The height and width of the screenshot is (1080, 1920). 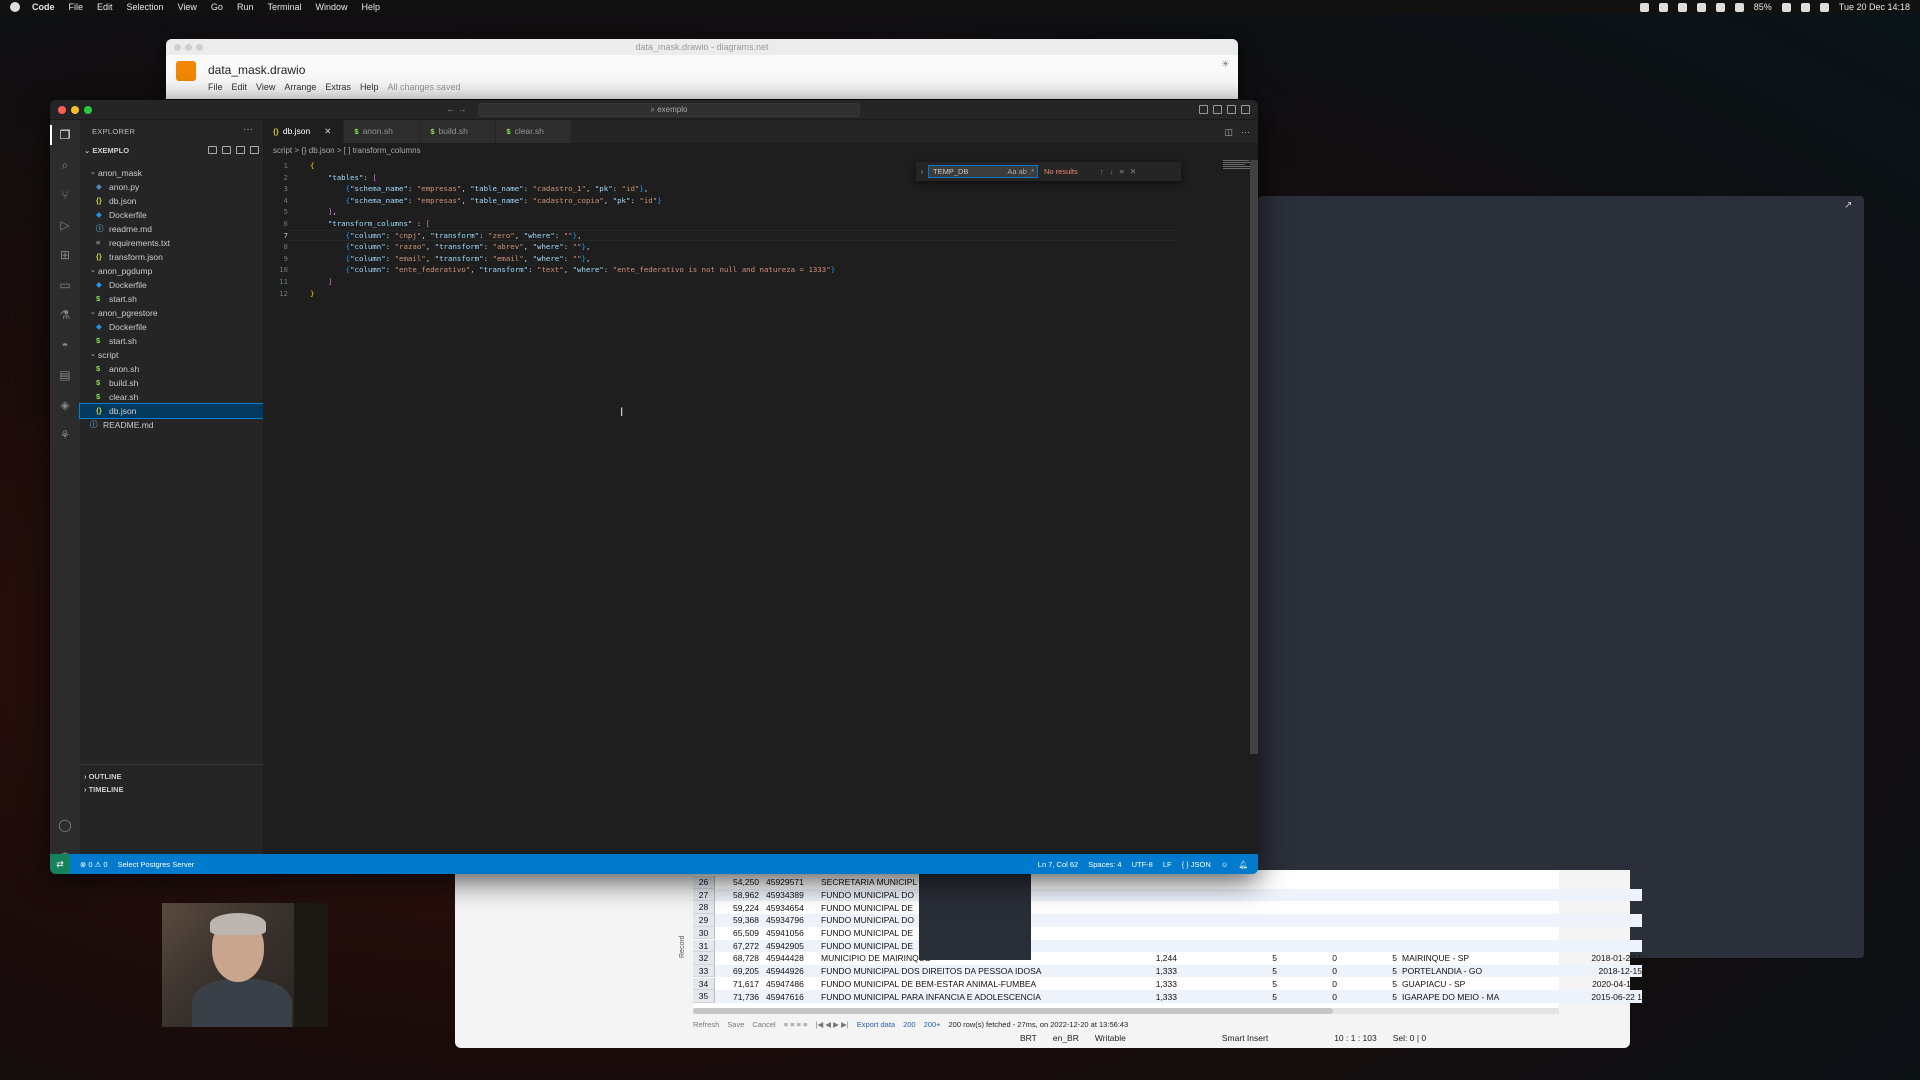 I want to click on fetch-all-button: 200+, so click(x=932, y=1024).